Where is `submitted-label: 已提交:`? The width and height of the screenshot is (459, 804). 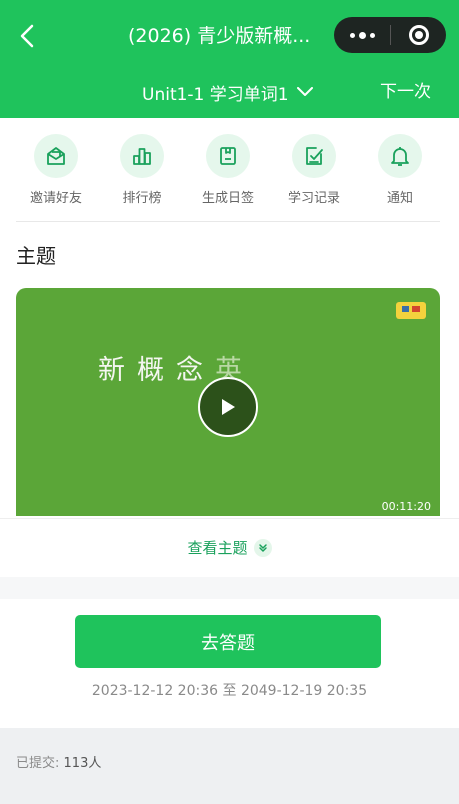
submitted-label: 已提交: is located at coordinates (38, 763).